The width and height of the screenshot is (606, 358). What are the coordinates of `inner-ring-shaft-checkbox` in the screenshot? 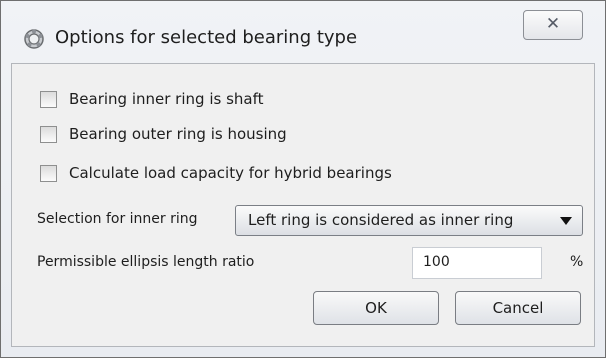 It's located at (48, 99).